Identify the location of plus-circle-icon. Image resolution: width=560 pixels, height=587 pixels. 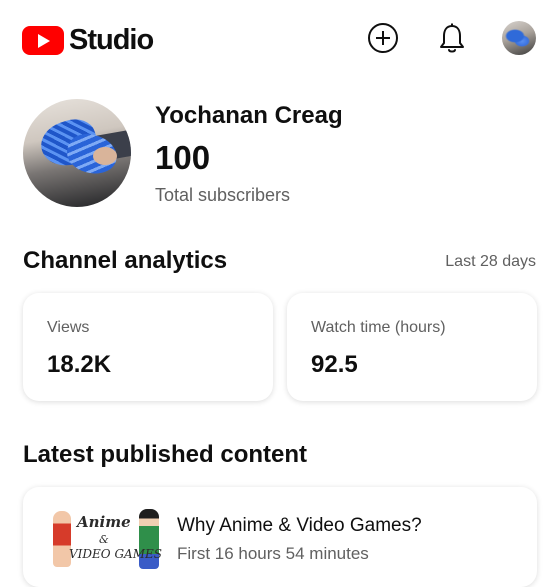
(383, 38).